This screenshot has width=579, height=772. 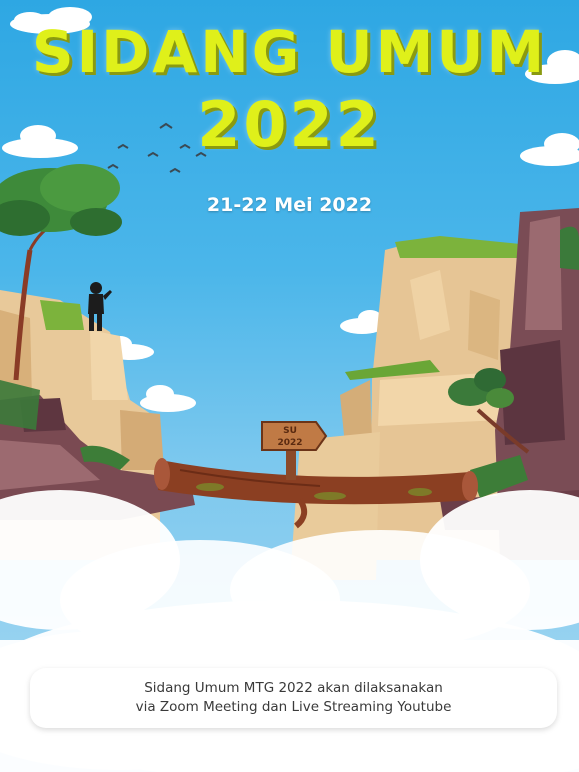 What do you see at coordinates (289, 205) in the screenshot?
I see `event-date: 21-22 Mei 2022` at bounding box center [289, 205].